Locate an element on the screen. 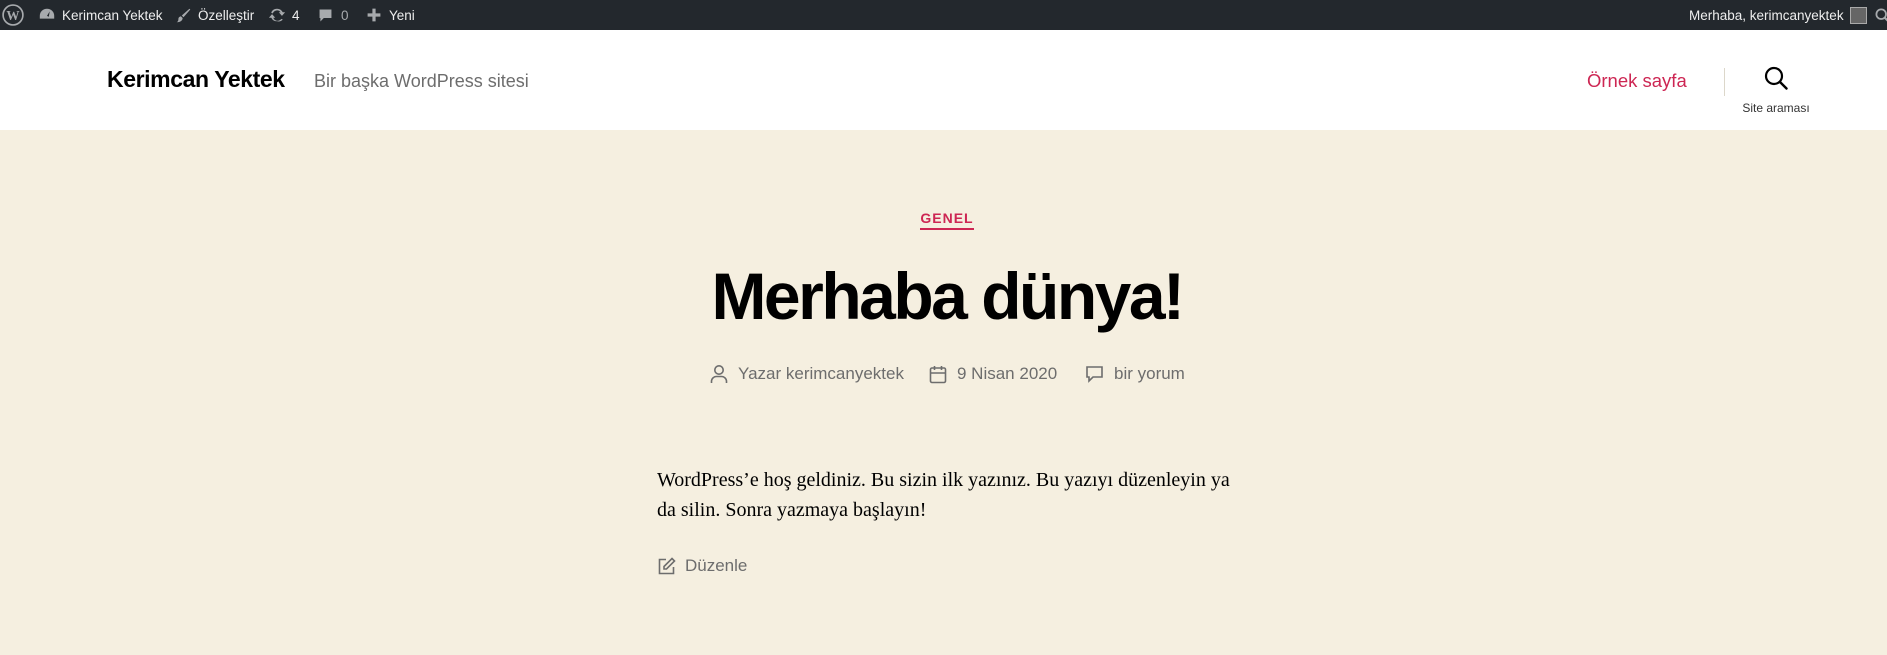  content-line: da silin. Sonra yazmaya başlayın! is located at coordinates (792, 510).